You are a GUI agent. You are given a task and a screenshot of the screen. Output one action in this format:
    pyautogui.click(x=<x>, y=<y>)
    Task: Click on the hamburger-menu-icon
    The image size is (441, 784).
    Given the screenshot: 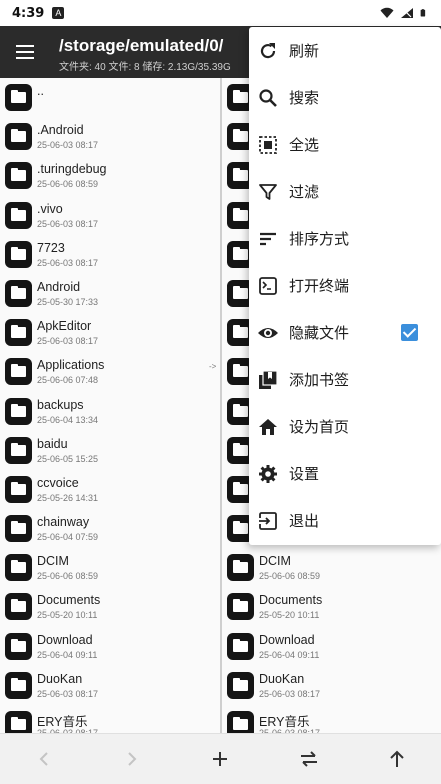 What is the action you would take?
    pyautogui.click(x=28, y=52)
    